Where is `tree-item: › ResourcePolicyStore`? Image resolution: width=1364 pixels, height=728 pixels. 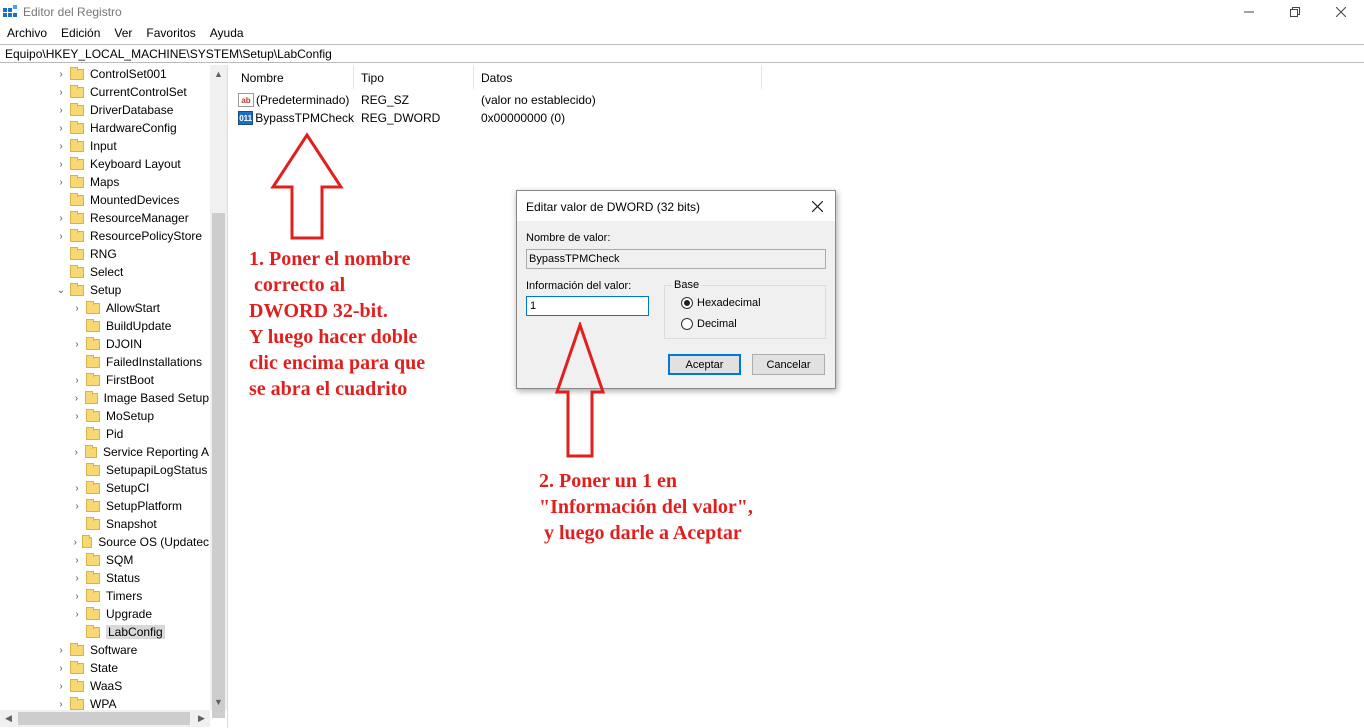 tree-item: › ResourcePolicyStore is located at coordinates (104, 236).